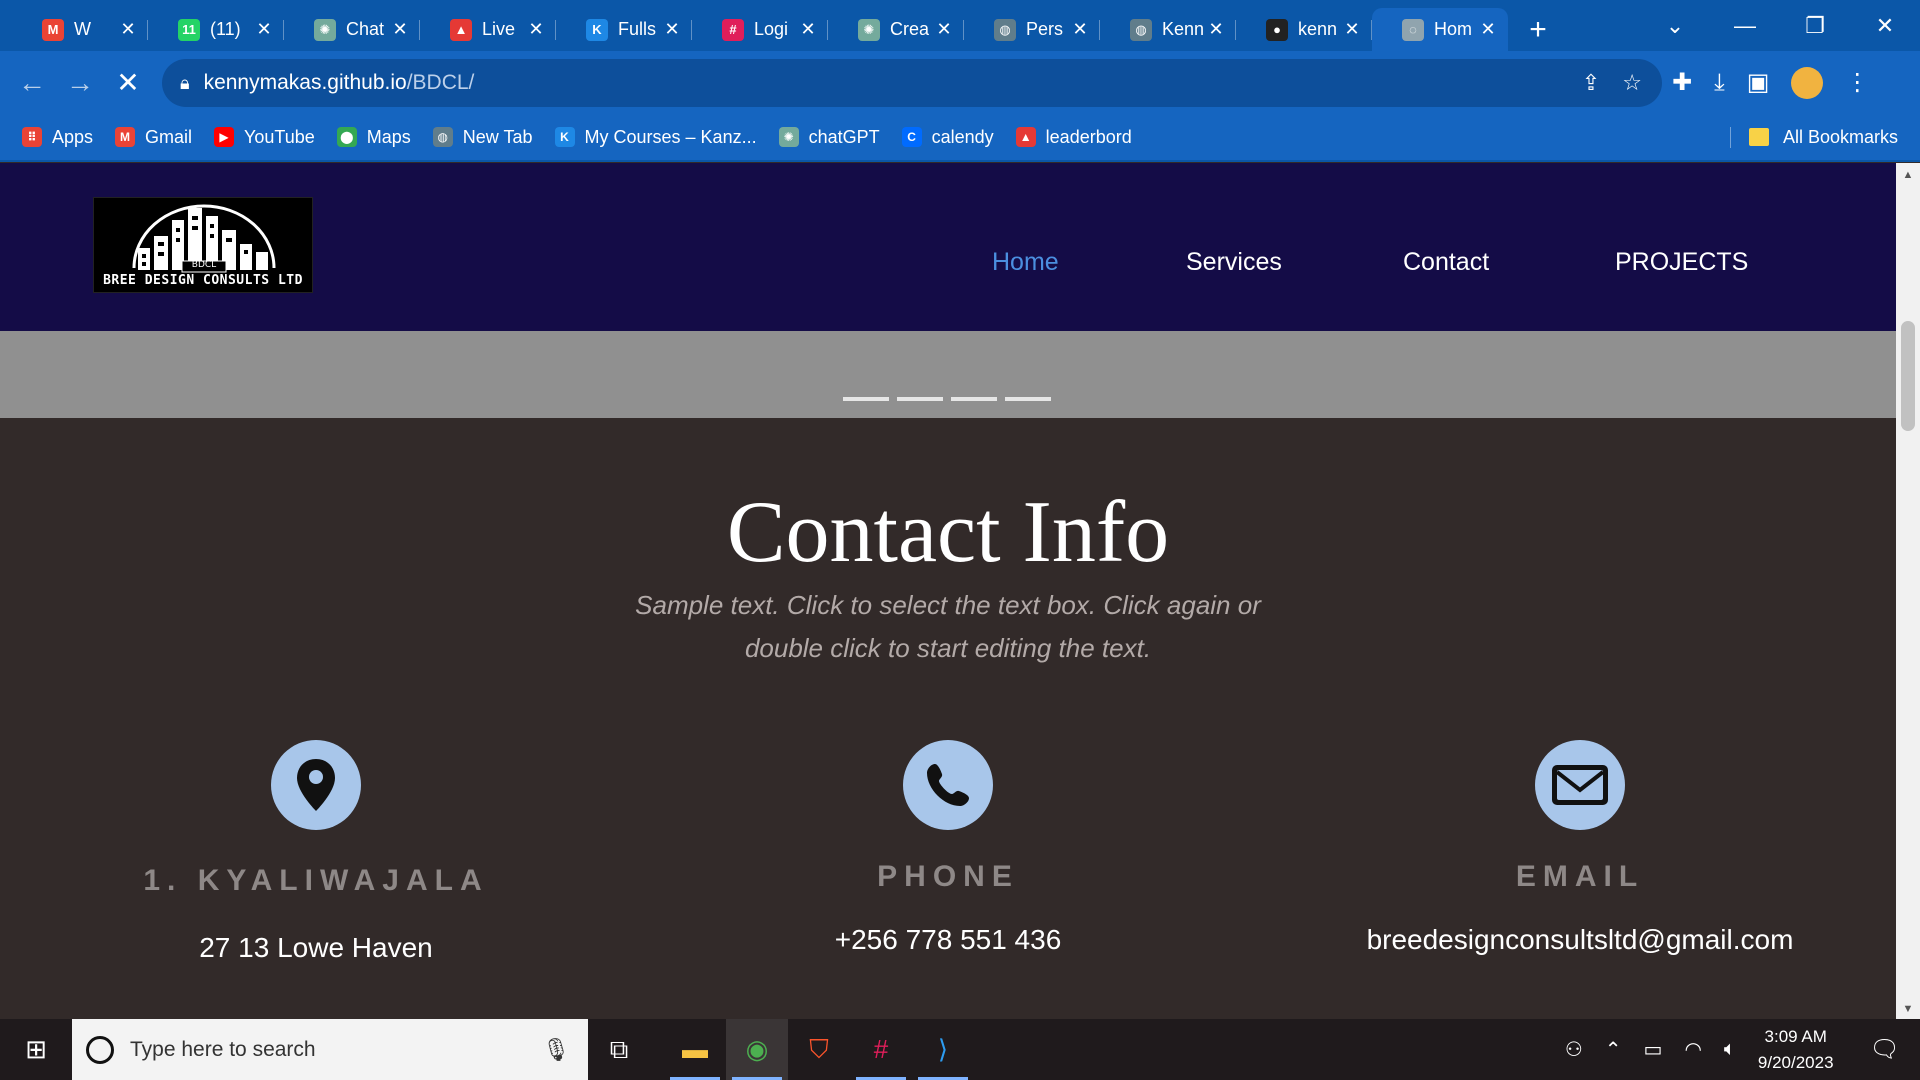 The image size is (1920, 1080). Describe the element at coordinates (216, 29) in the screenshot. I see `browser-tab: 11 (11) ✕` at that location.